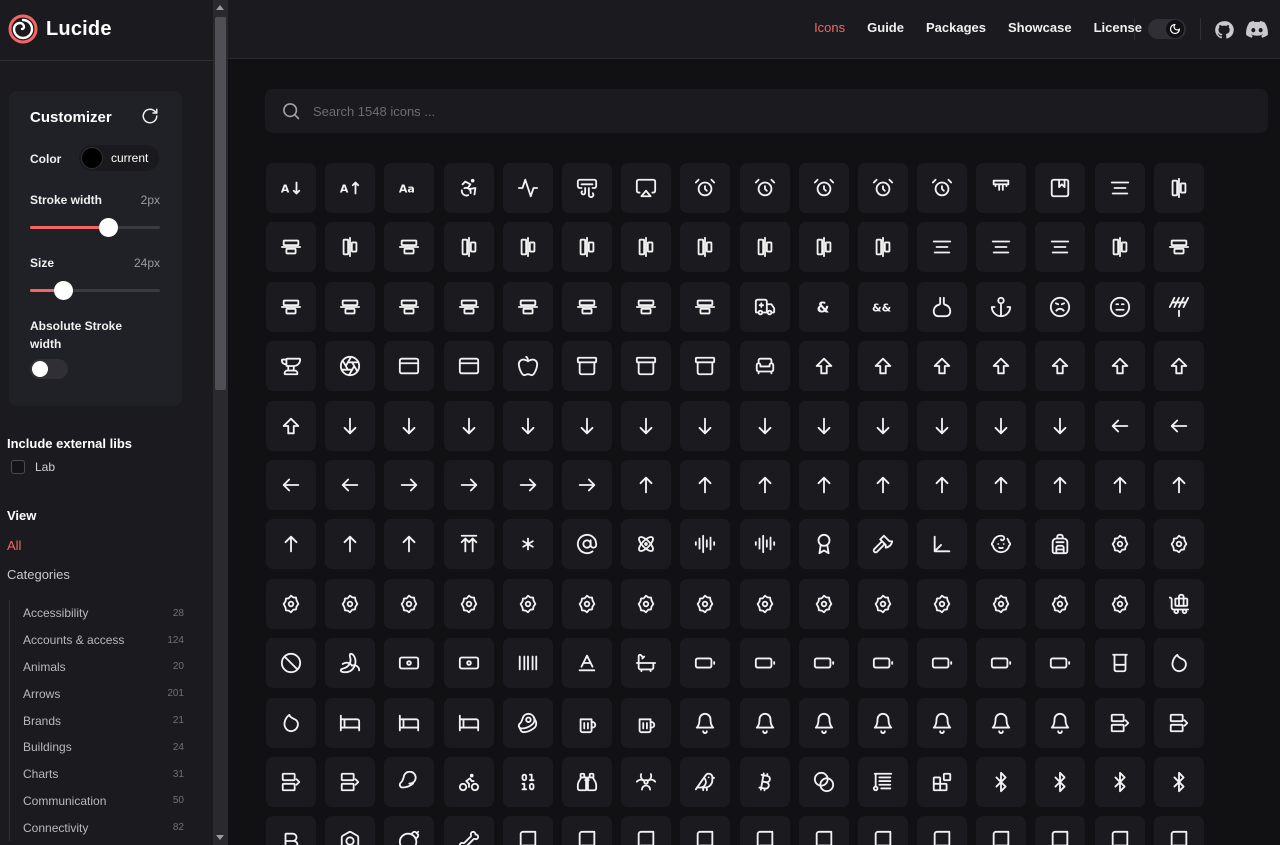  What do you see at coordinates (350, 722) in the screenshot?
I see `icon-tile-bed` at bounding box center [350, 722].